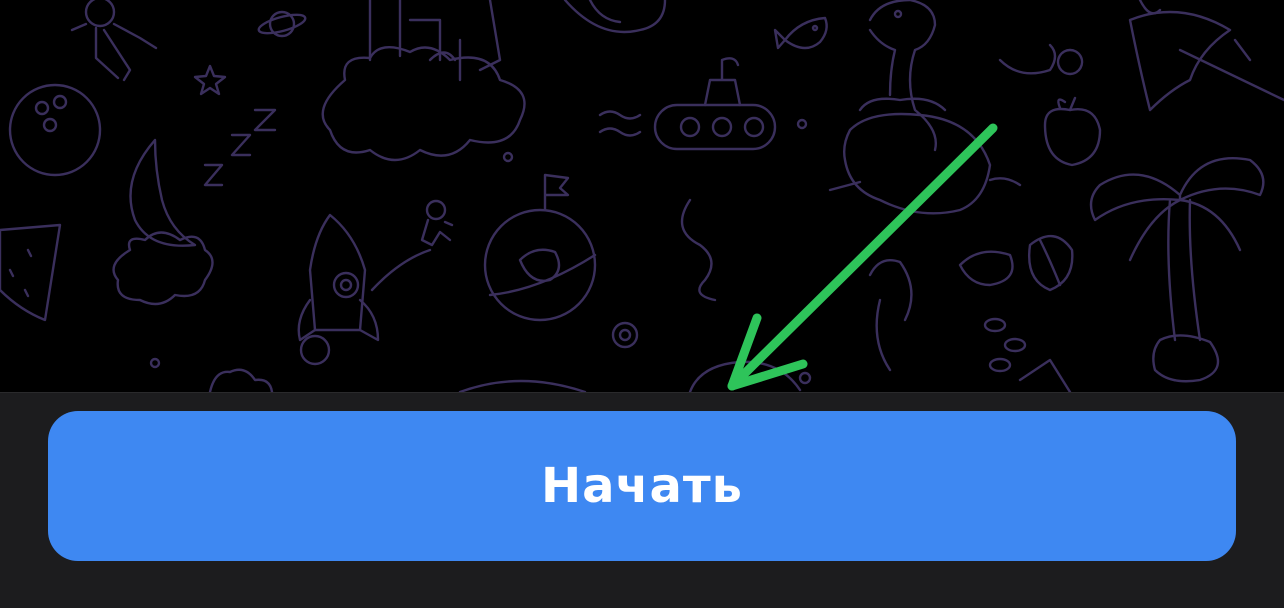 The width and height of the screenshot is (1284, 608). Describe the element at coordinates (423, 81) in the screenshot. I see `castle-icon` at that location.